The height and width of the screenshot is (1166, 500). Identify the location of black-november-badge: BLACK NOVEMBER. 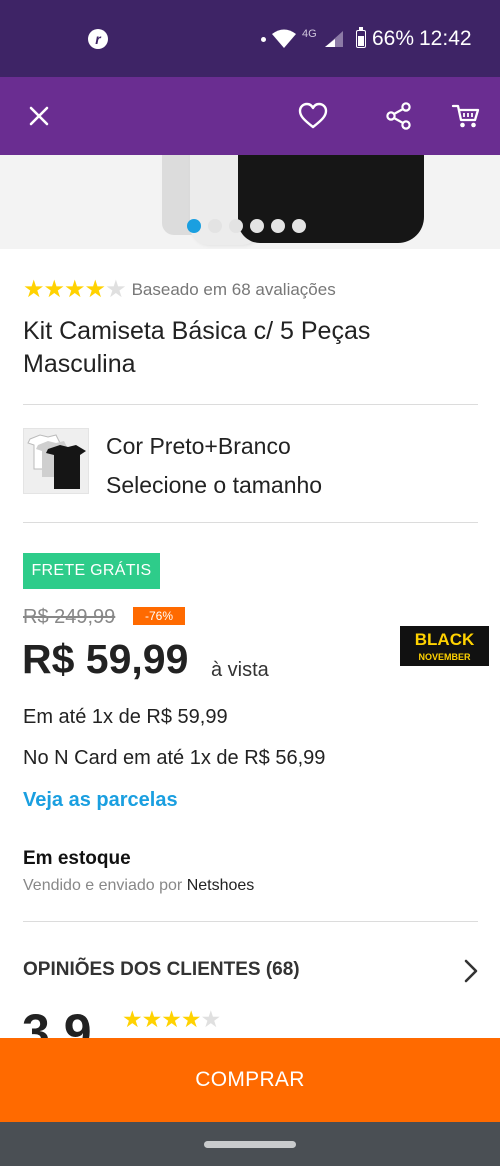
(444, 646).